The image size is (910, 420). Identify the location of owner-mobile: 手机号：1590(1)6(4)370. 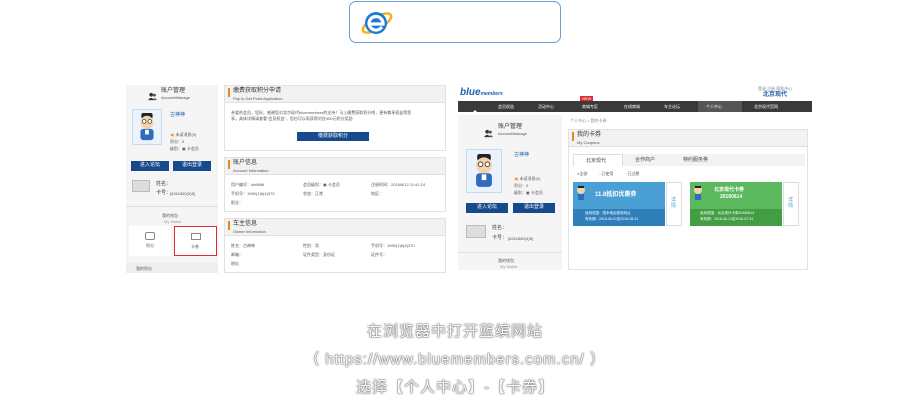
(393, 245).